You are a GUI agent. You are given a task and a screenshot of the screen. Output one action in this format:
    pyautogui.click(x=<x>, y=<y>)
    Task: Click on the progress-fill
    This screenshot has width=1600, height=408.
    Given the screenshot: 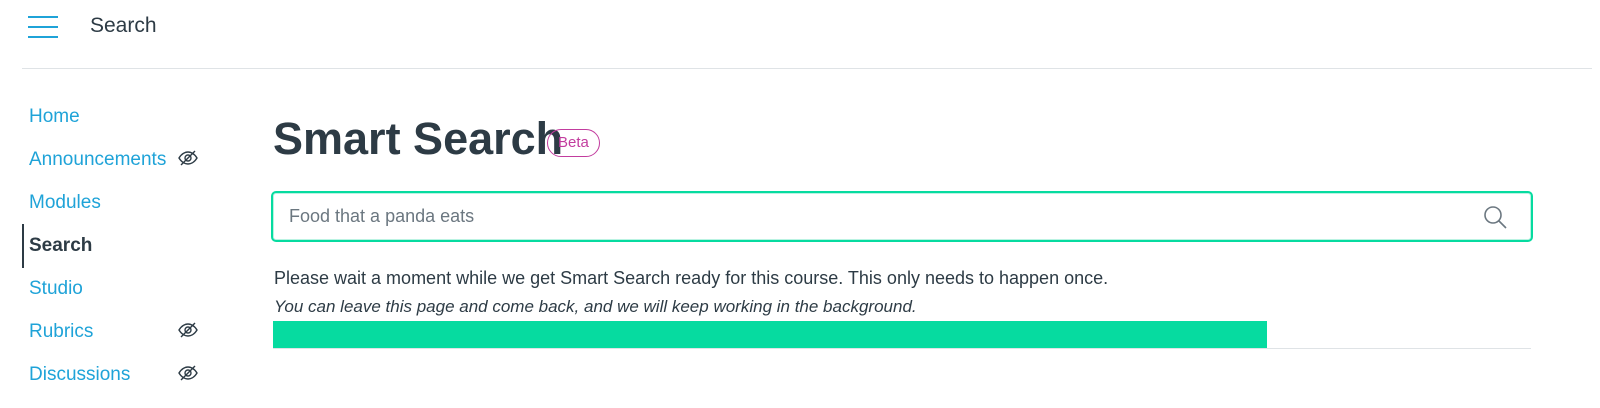 What is the action you would take?
    pyautogui.click(x=770, y=334)
    